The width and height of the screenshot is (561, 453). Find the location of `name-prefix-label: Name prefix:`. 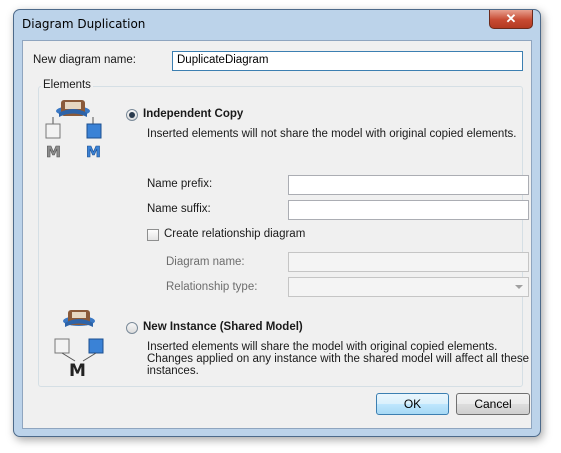

name-prefix-label: Name prefix: is located at coordinates (180, 184).